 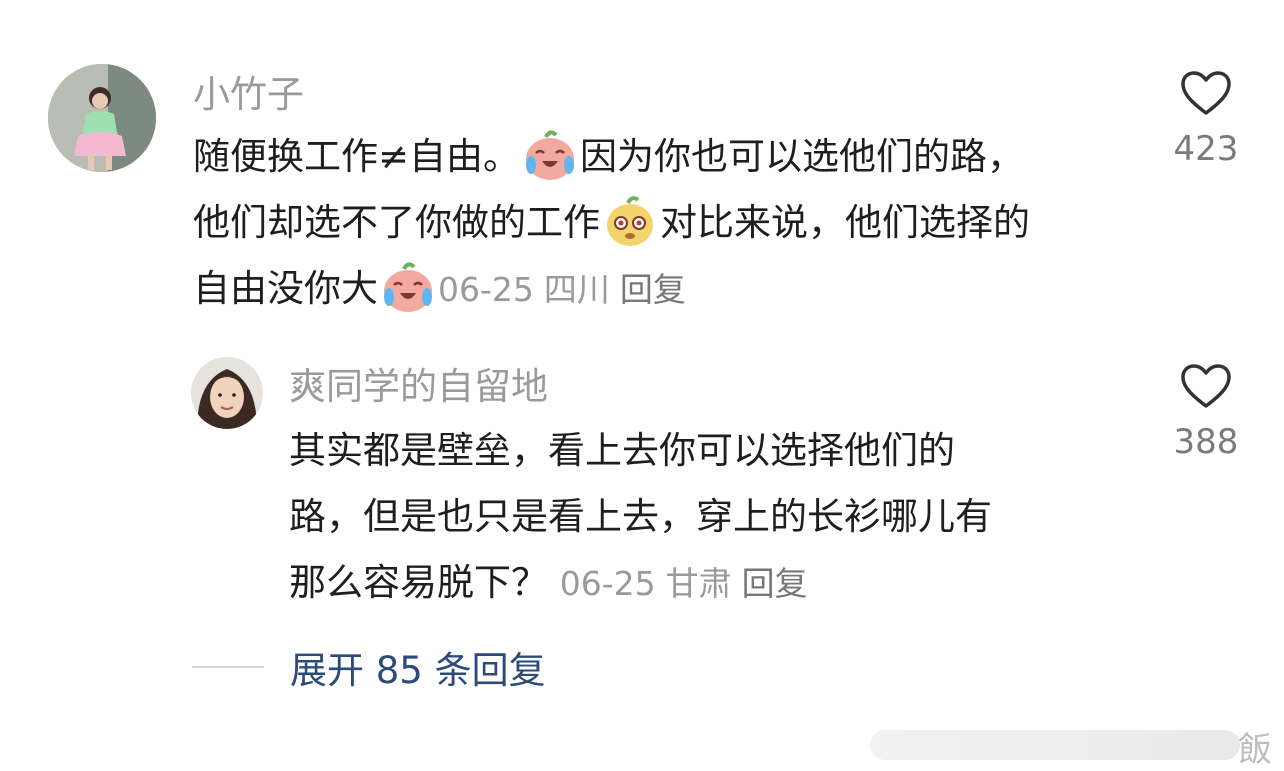 I want to click on comment-date: 06-25, so click(x=486, y=289).